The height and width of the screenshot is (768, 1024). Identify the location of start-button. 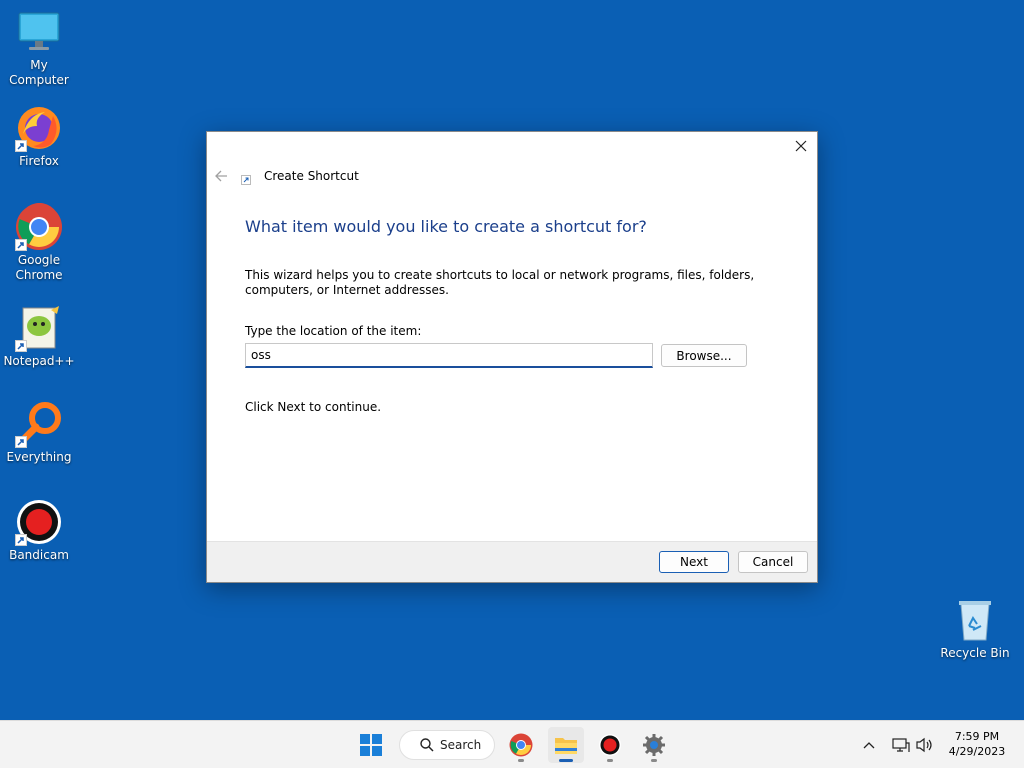
(371, 745).